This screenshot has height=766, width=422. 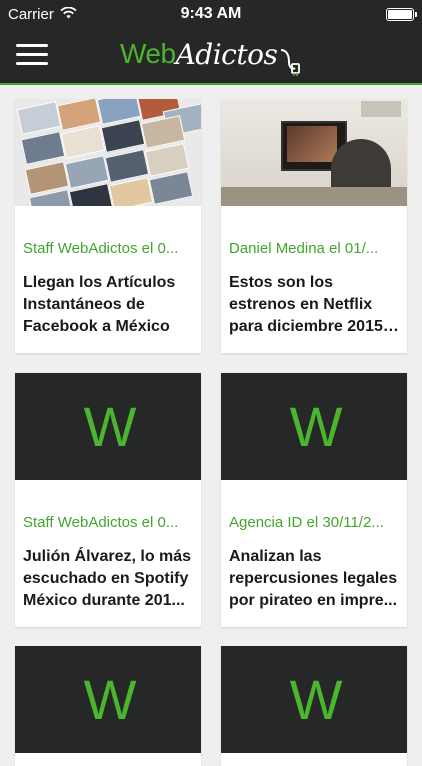 I want to click on webadictos-logo: Web Adictos, so click(x=211, y=58).